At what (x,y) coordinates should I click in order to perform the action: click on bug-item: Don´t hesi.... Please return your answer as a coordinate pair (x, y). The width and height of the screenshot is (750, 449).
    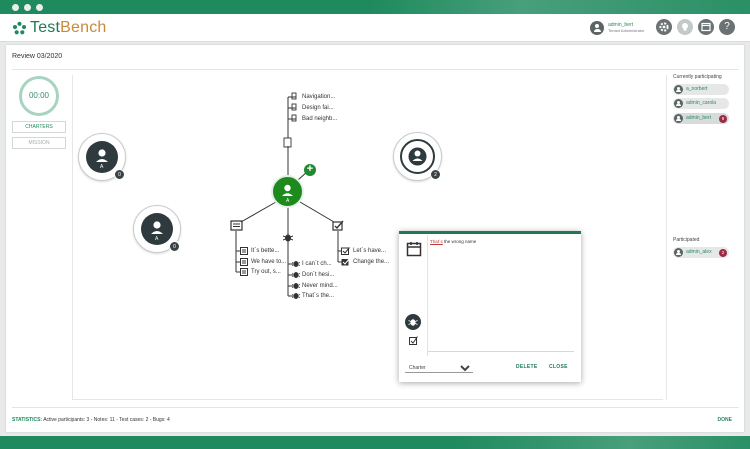
    Looking at the image, I should click on (318, 275).